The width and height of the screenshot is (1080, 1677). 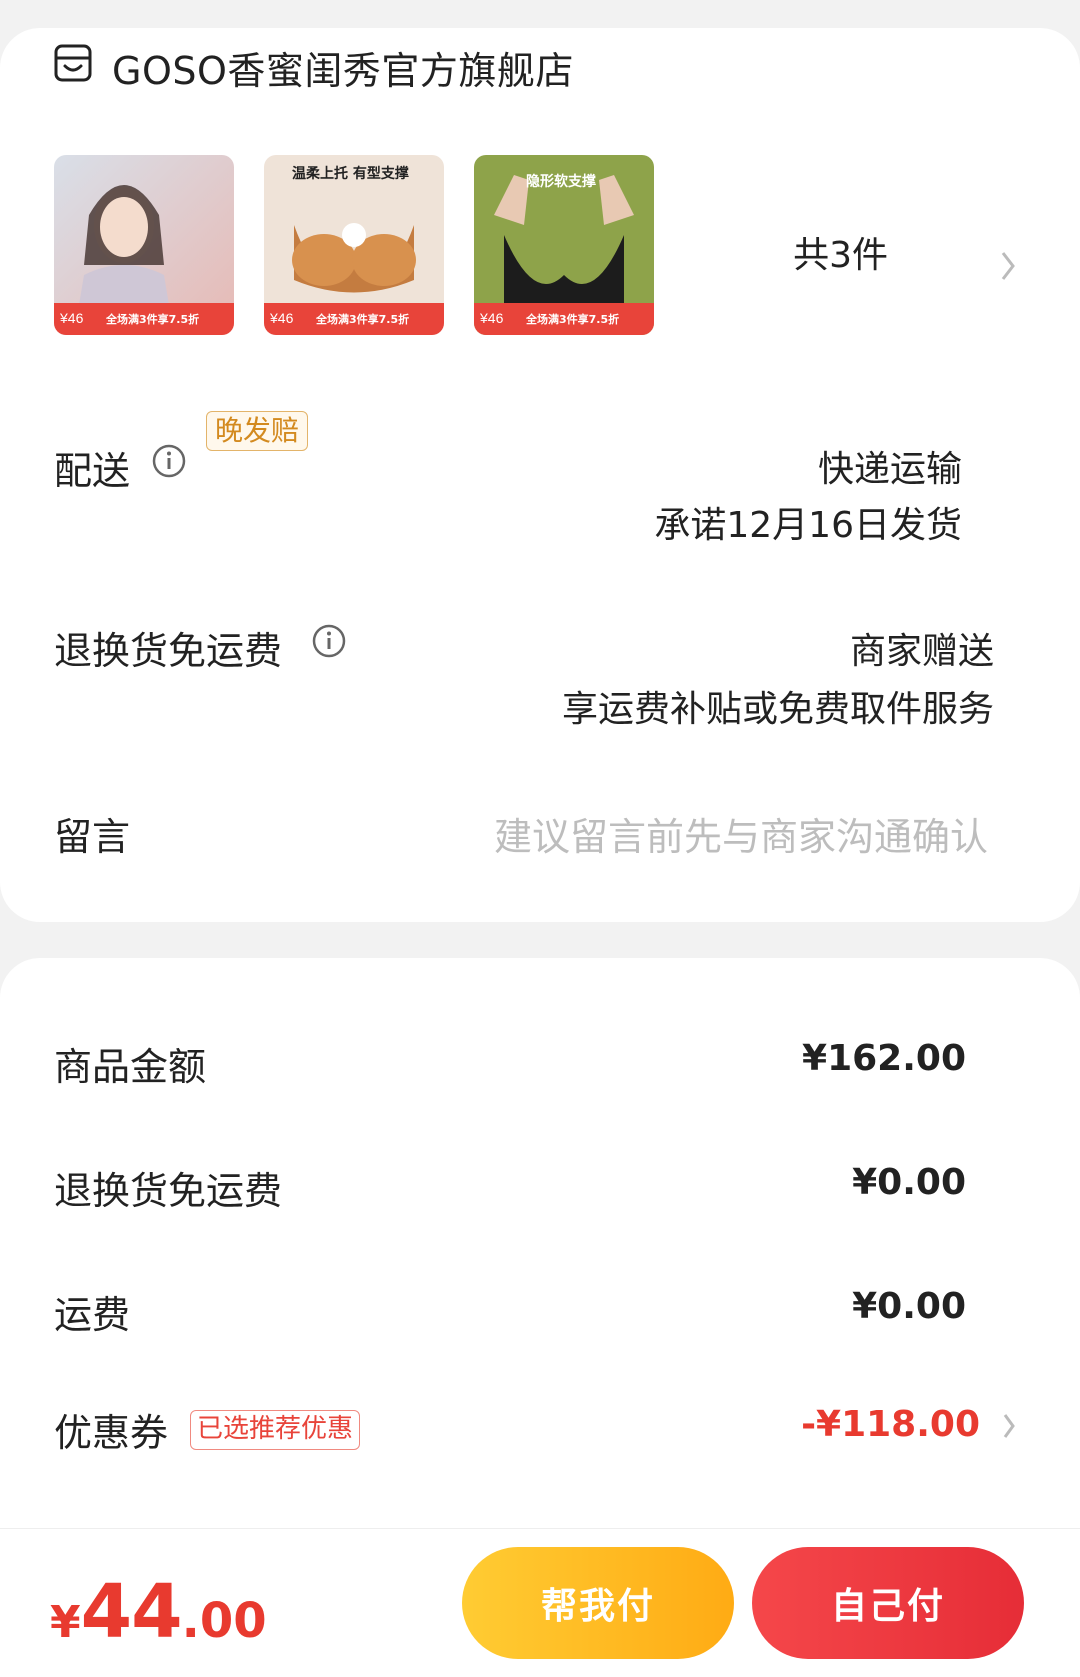 I want to click on return-fee-value: ¥0.00, so click(x=909, y=1182).